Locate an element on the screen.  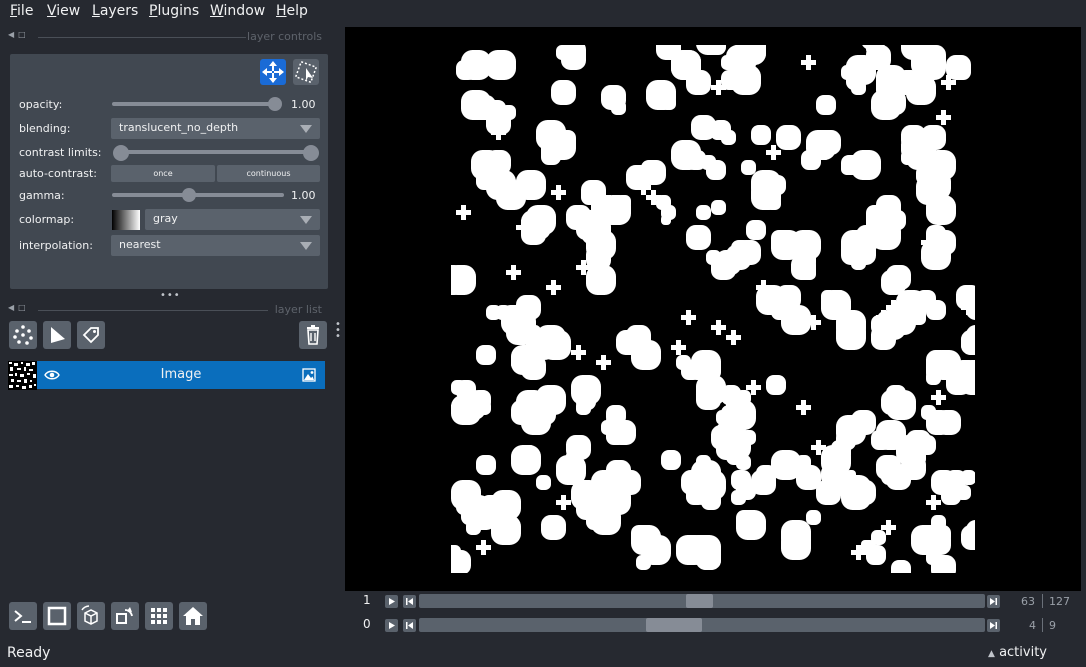
delete-layer-button is located at coordinates (313, 335).